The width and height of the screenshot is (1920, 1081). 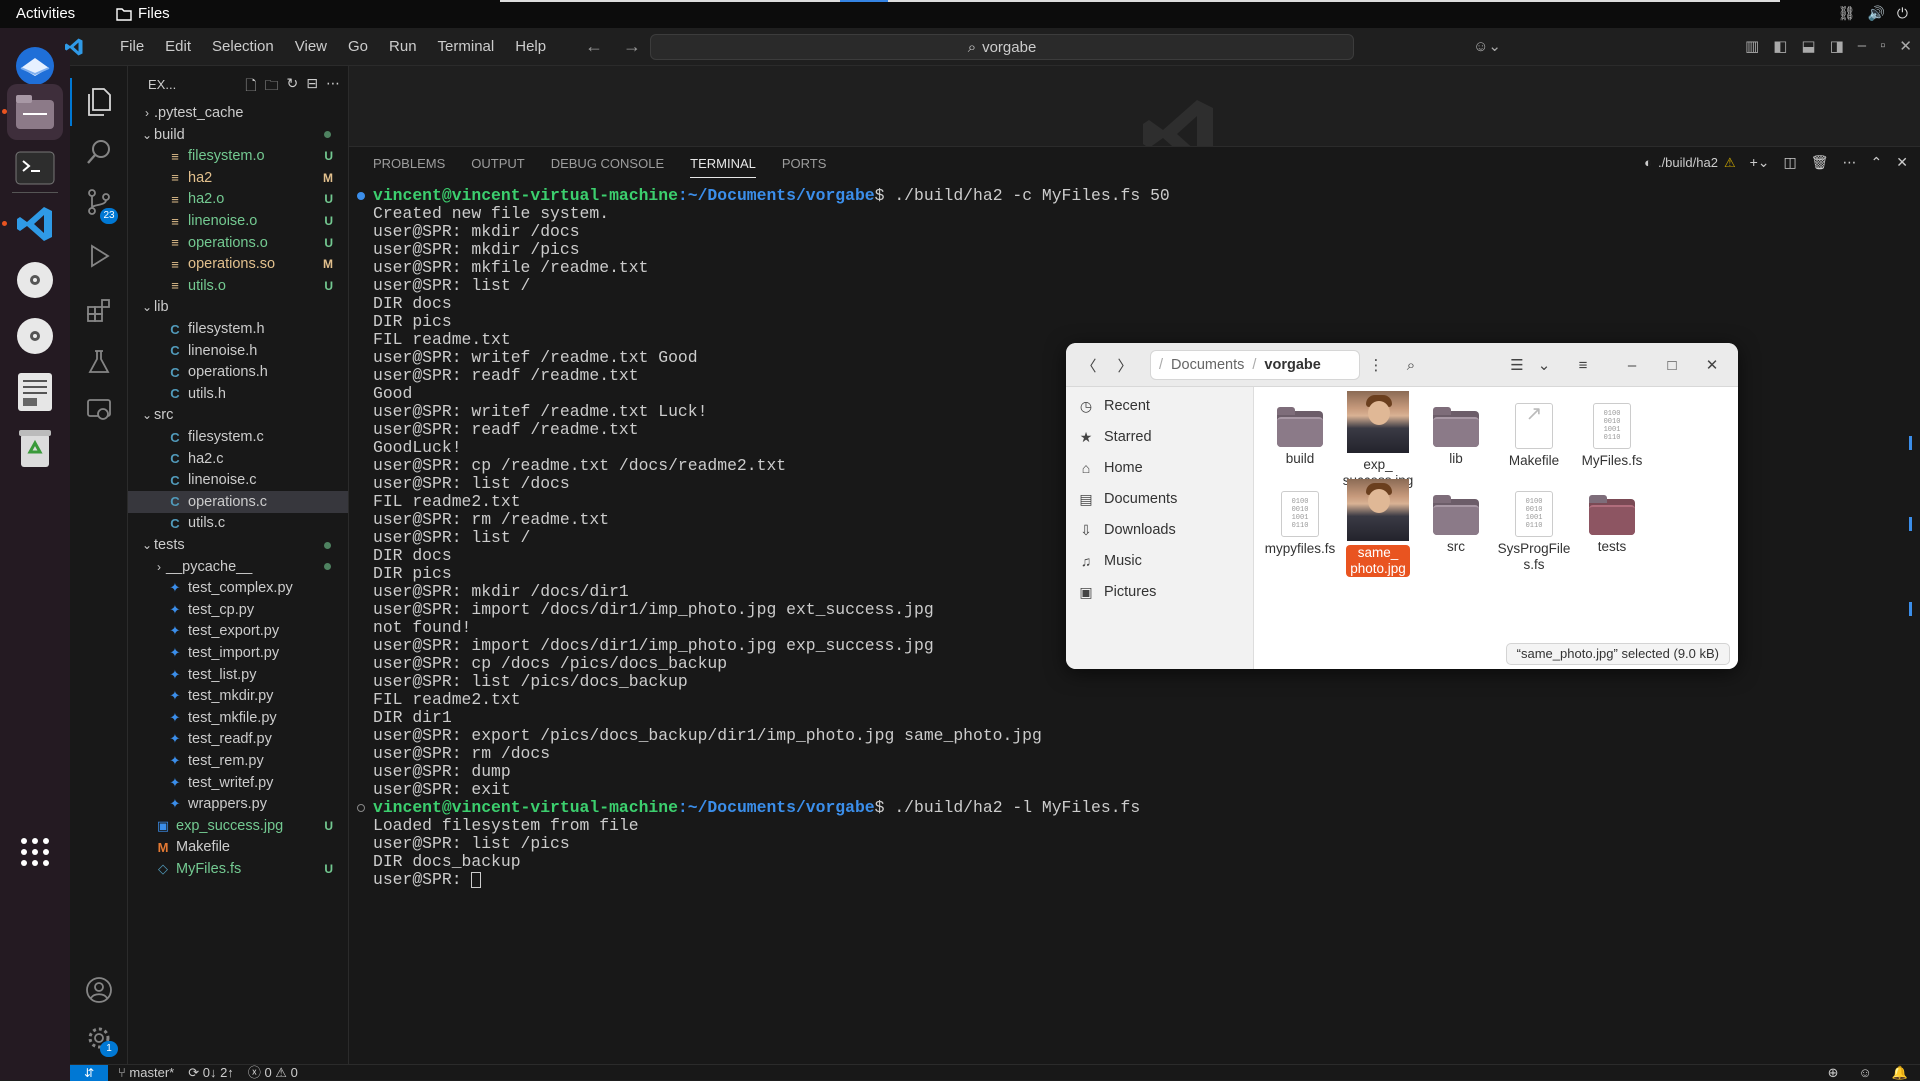 What do you see at coordinates (804, 167) in the screenshot?
I see `tab-ports: PORTS` at bounding box center [804, 167].